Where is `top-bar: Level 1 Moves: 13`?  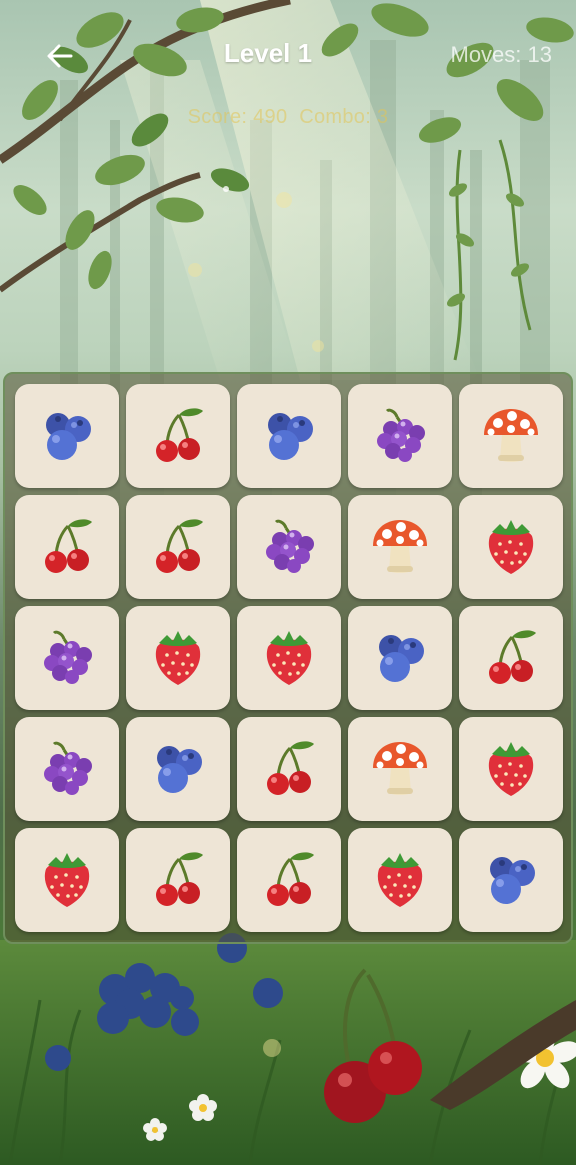
top-bar: Level 1 Moves: 13 is located at coordinates (288, 55).